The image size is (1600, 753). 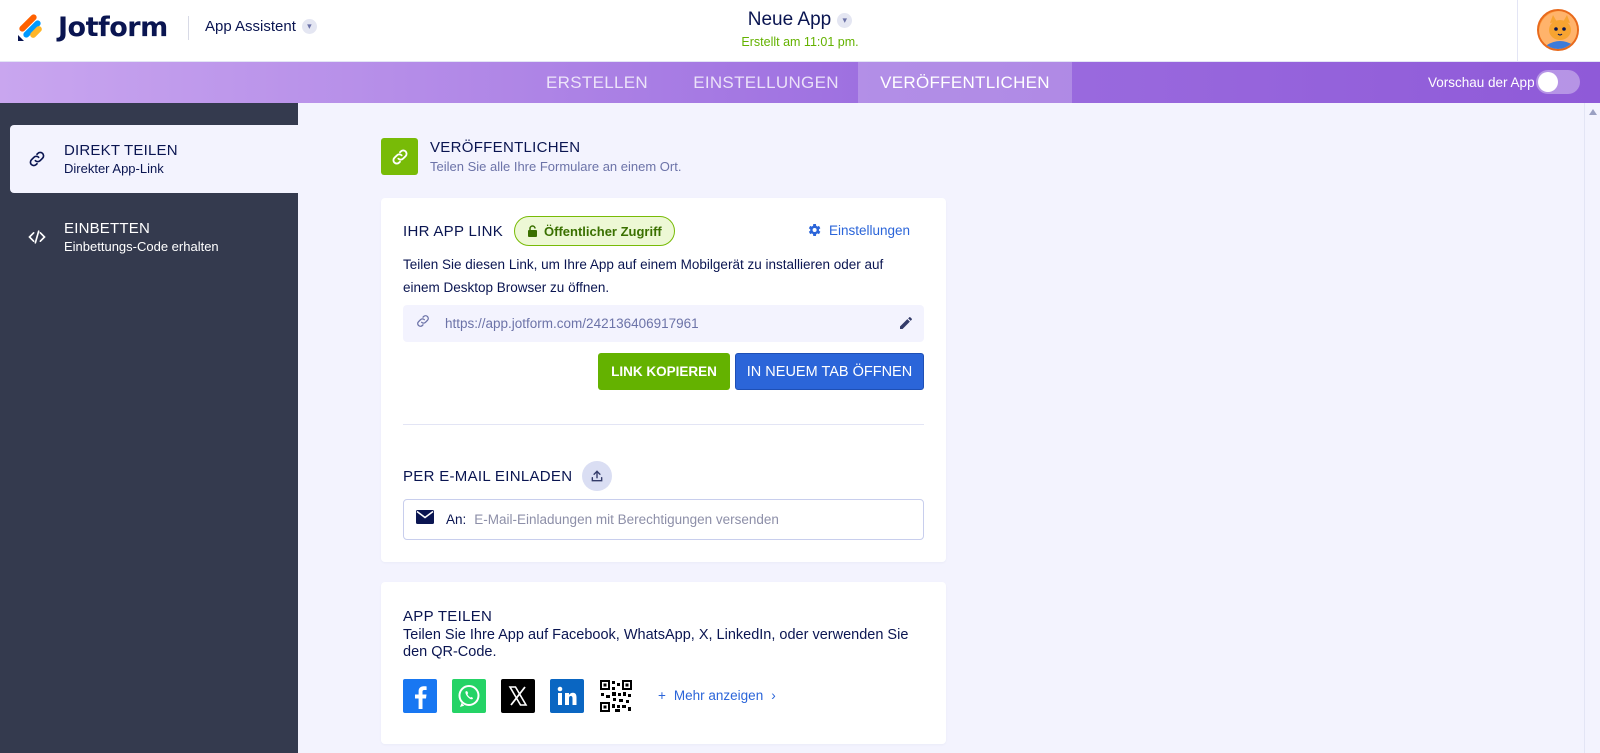 What do you see at coordinates (250, 26) in the screenshot?
I see `app-assistant-label: App Assistent` at bounding box center [250, 26].